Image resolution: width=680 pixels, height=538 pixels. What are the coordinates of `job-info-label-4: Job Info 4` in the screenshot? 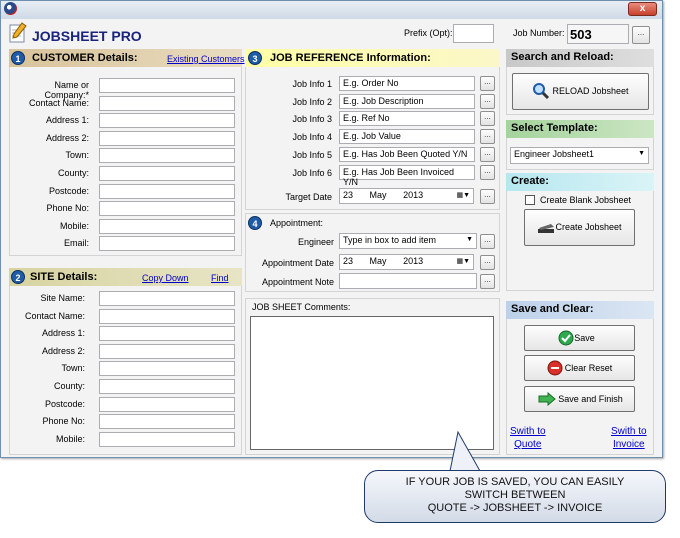 It's located at (312, 137).